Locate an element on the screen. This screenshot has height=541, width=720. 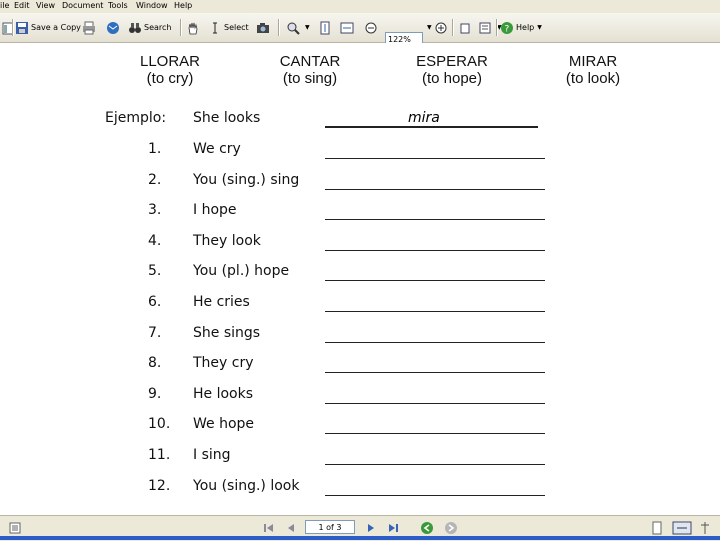
menu-window: Window is located at coordinates (152, 5).